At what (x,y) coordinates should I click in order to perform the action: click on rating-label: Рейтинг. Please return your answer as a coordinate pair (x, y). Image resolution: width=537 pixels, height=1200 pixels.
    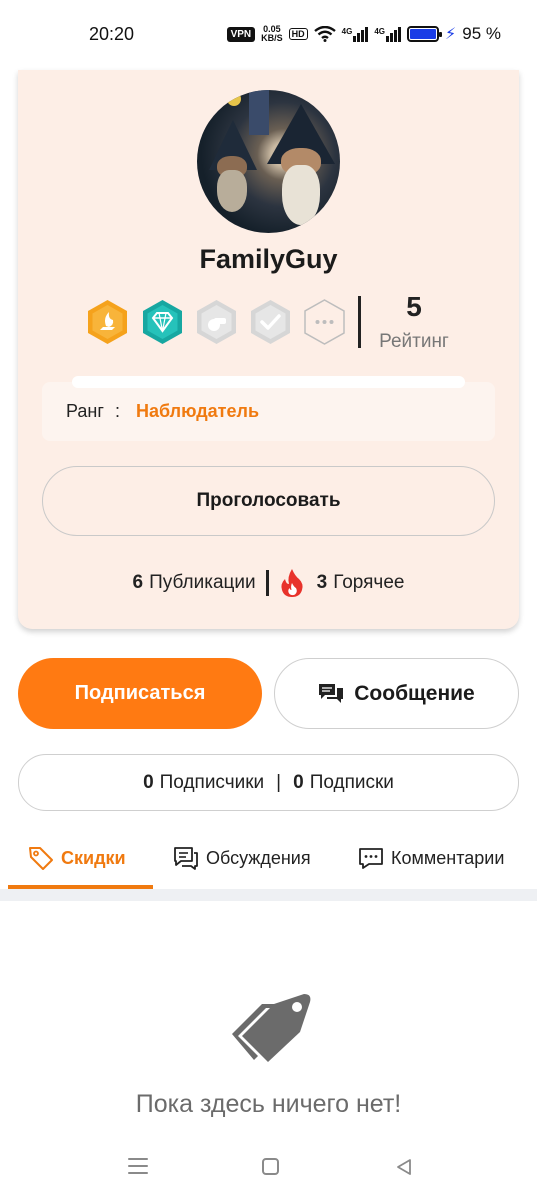
    Looking at the image, I should click on (414, 341).